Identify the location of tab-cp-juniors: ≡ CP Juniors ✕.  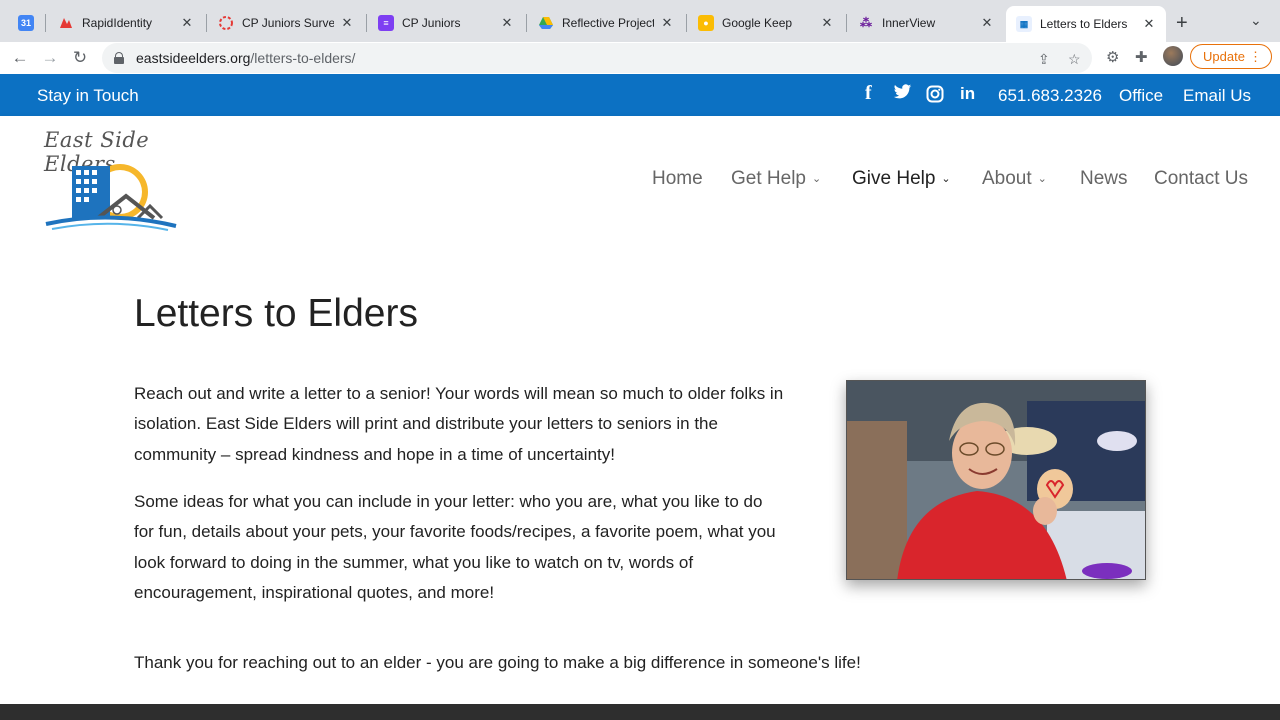
(446, 23).